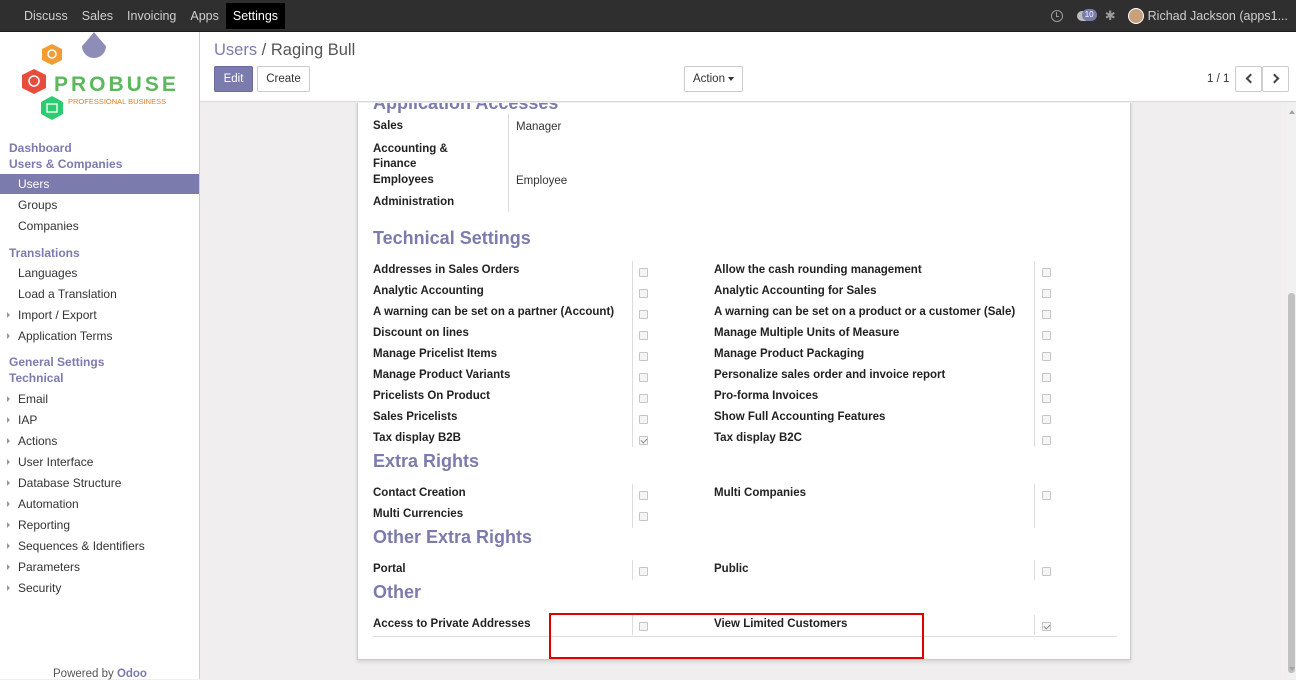  I want to click on scroll-up-arrow-icon, so click(1292, 112).